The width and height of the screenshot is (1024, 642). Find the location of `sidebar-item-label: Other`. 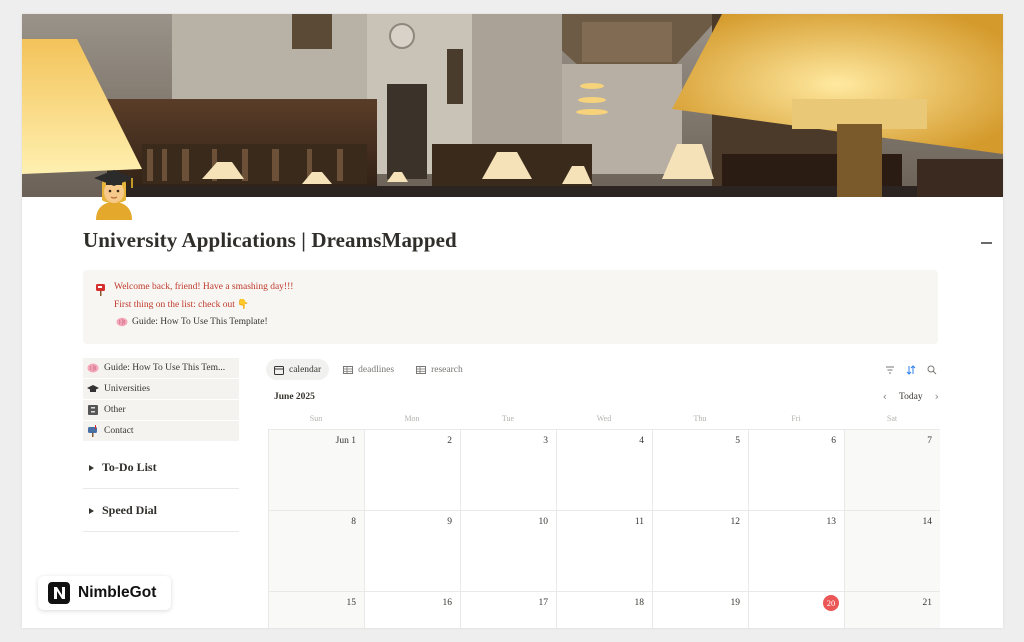

sidebar-item-label: Other is located at coordinates (115, 410).